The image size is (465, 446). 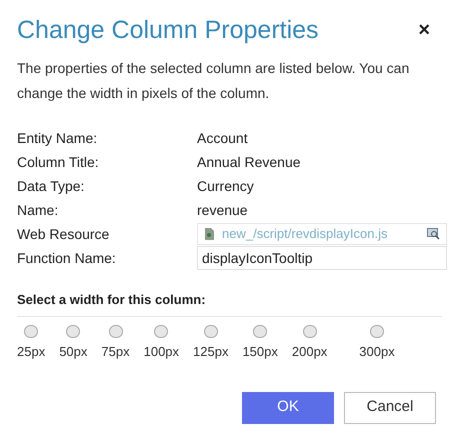 What do you see at coordinates (38, 210) in the screenshot?
I see `property-label: Name:` at bounding box center [38, 210].